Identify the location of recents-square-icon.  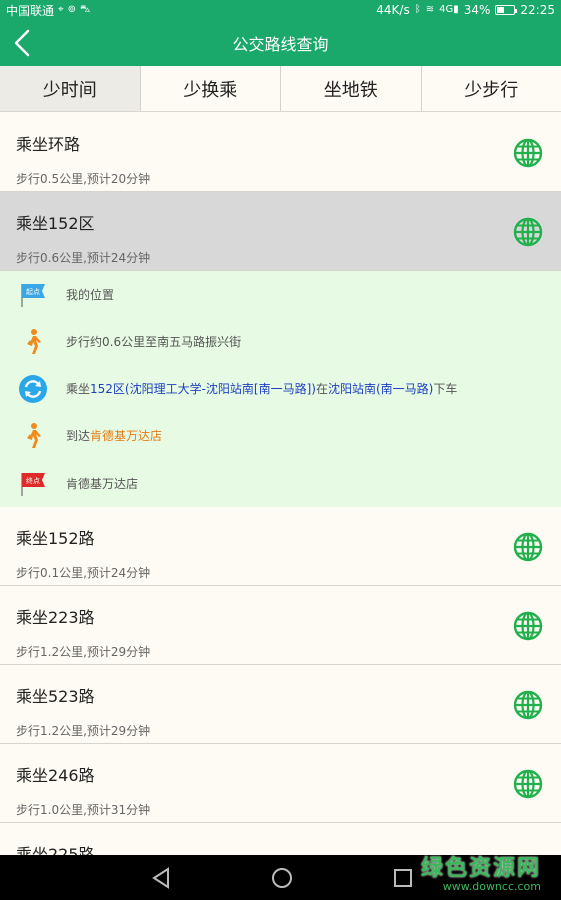
(403, 878).